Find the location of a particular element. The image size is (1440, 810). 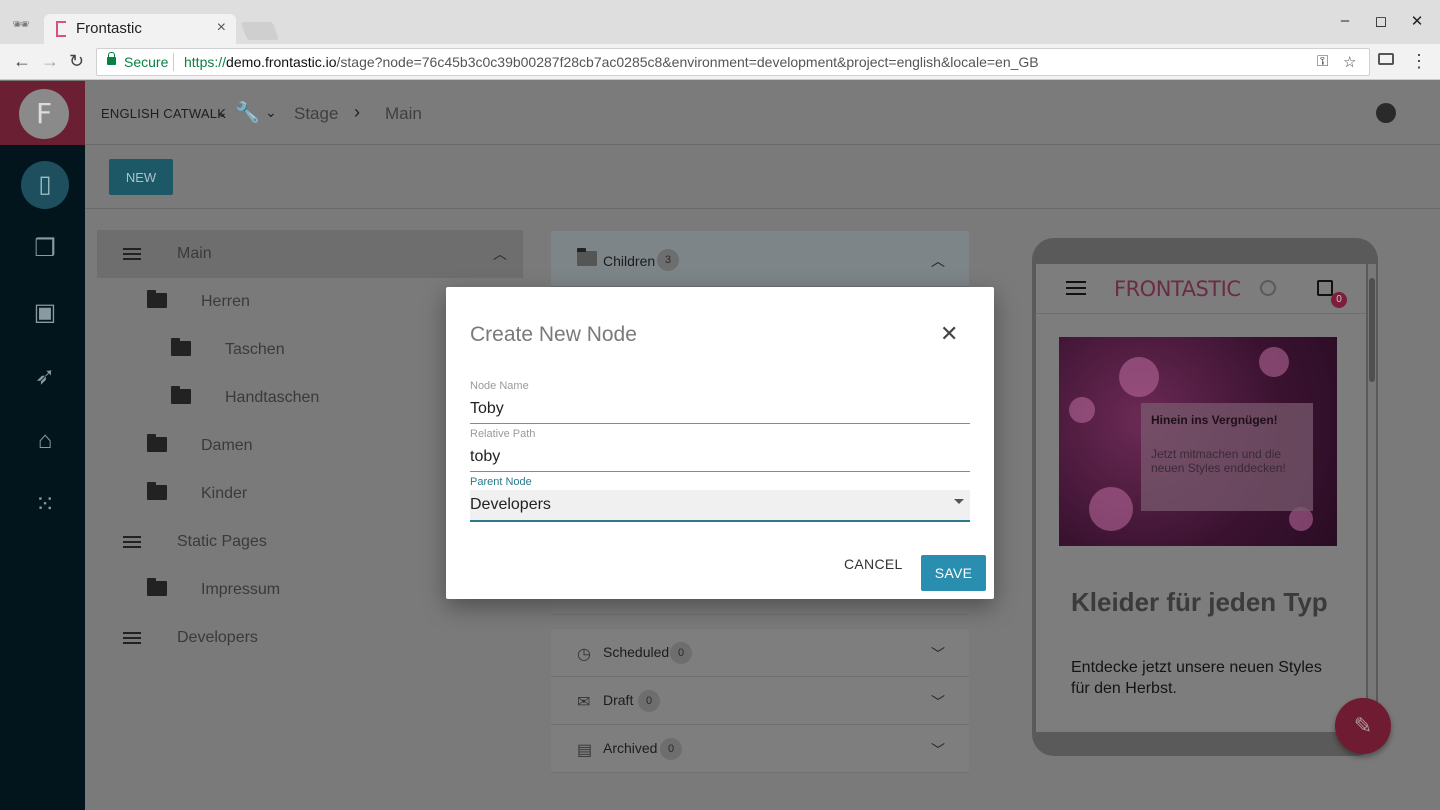

preview-header: FRONTASTIC 0 is located at coordinates (1201, 289).